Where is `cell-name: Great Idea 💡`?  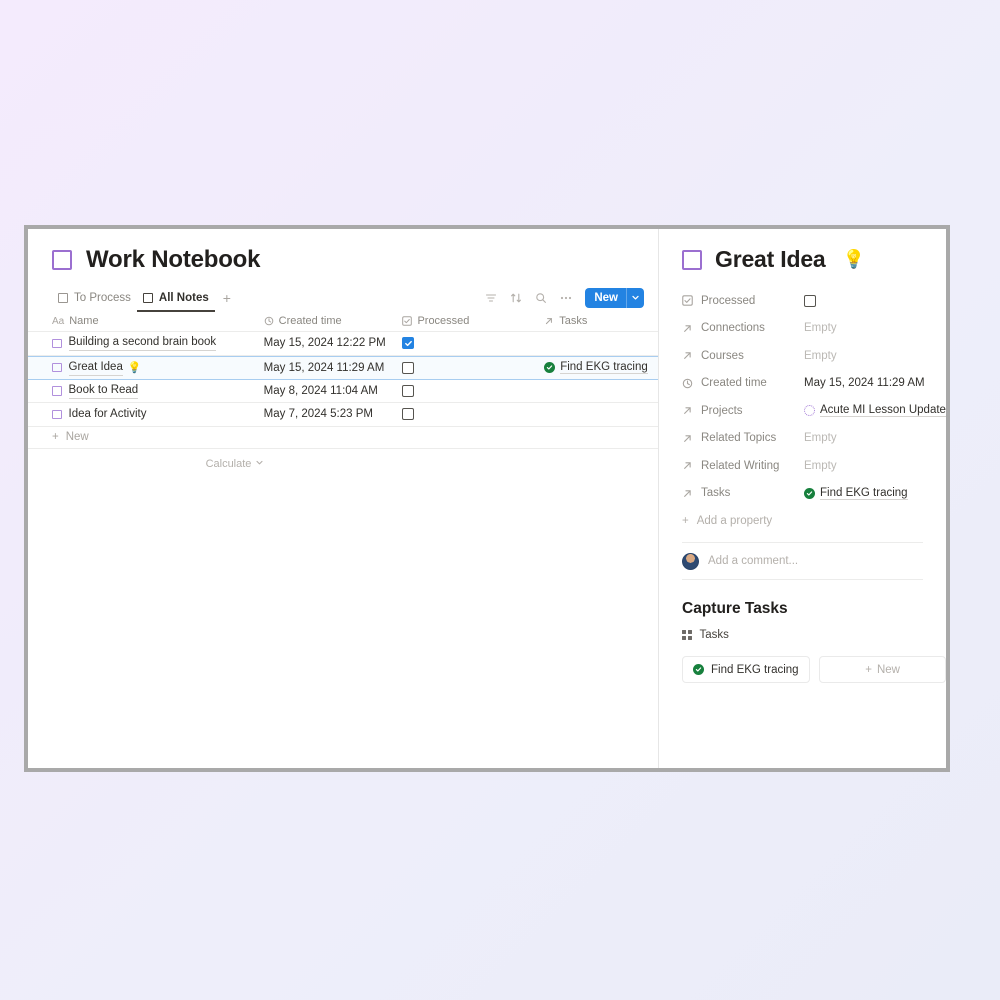 cell-name: Great Idea 💡 is located at coordinates (142, 367).